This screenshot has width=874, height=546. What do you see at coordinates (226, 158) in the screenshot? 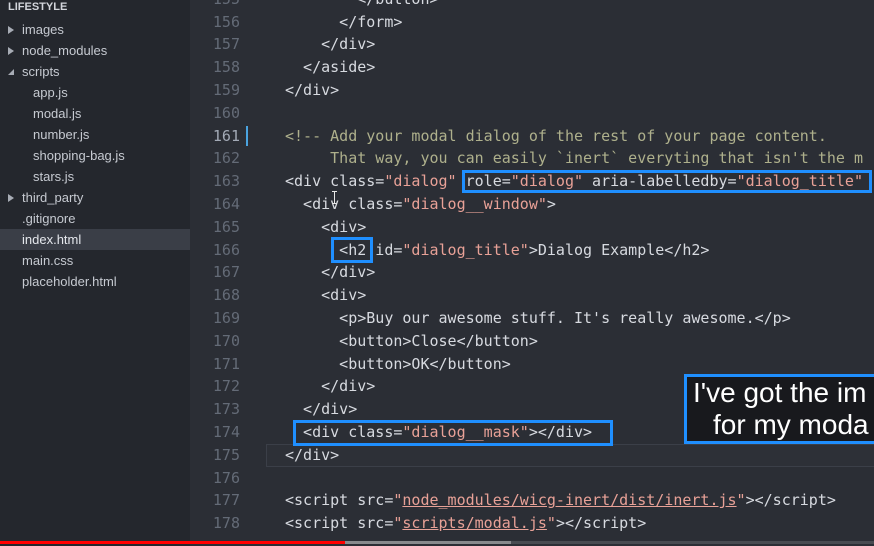
I see `line-number: 162` at bounding box center [226, 158].